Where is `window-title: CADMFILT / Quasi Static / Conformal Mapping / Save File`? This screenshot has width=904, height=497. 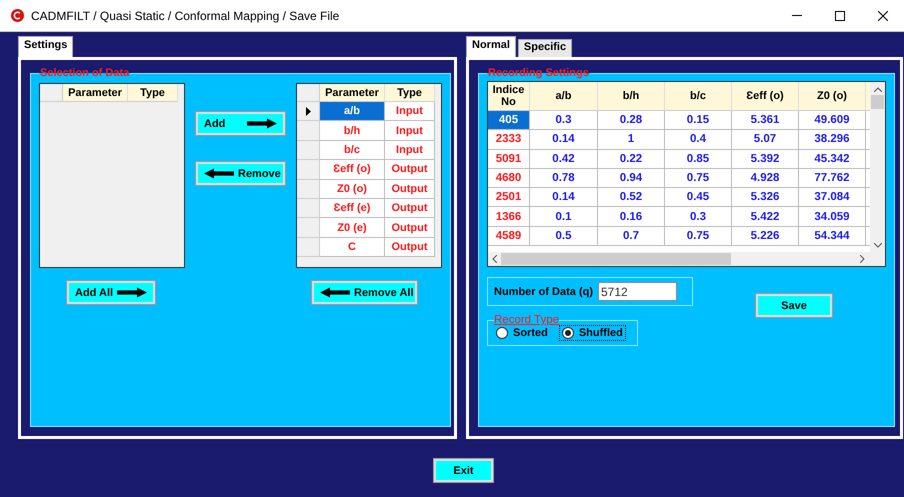
window-title: CADMFILT / Quasi Static / Conformal Mapping / Save File is located at coordinates (185, 15).